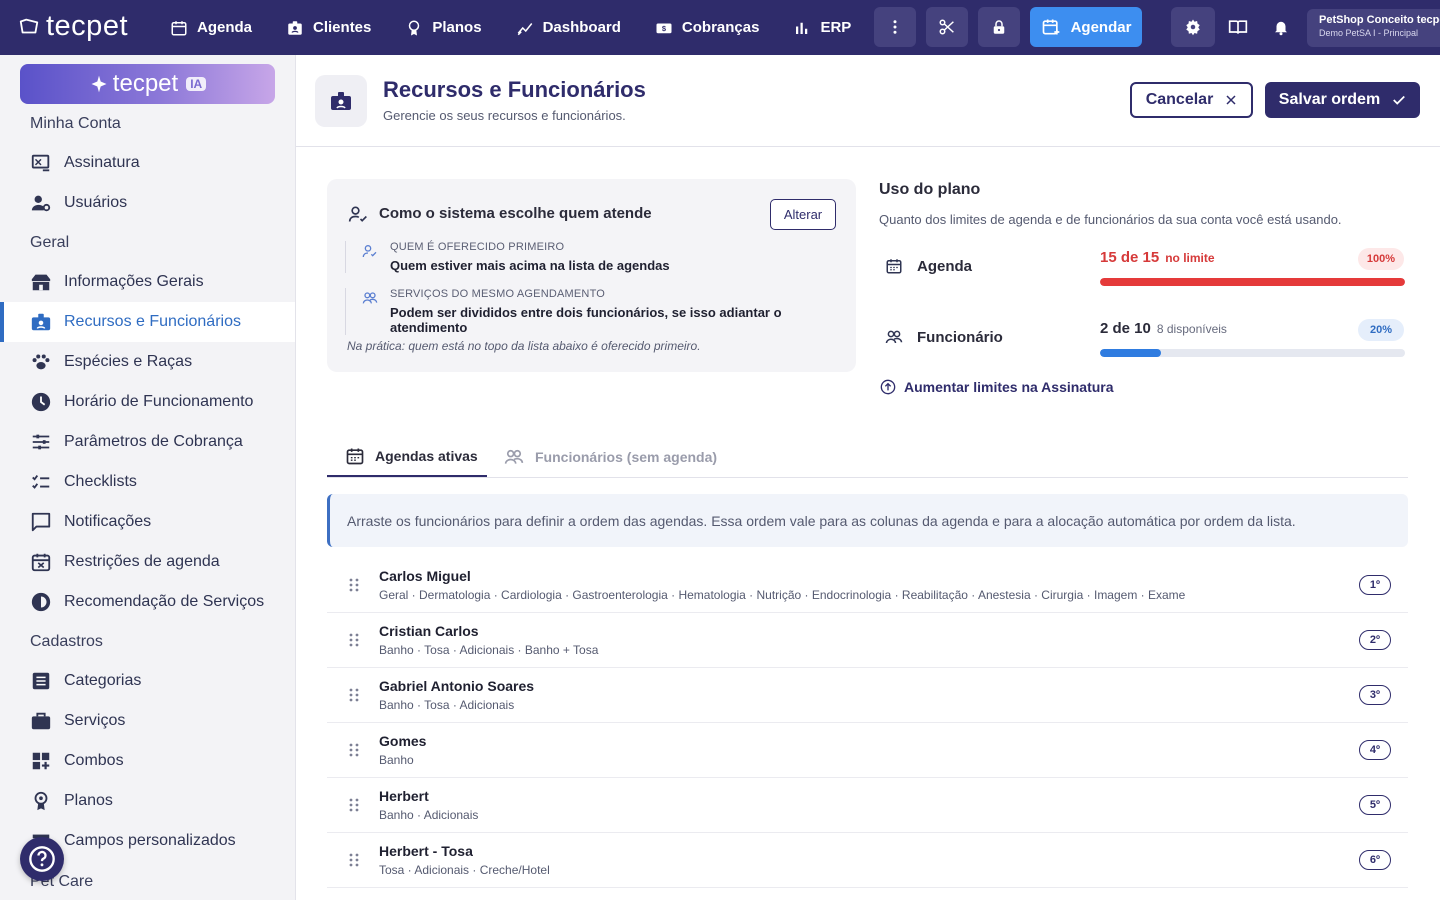 The image size is (1440, 900). I want to click on sidebar-item-label: Notificações, so click(108, 521).